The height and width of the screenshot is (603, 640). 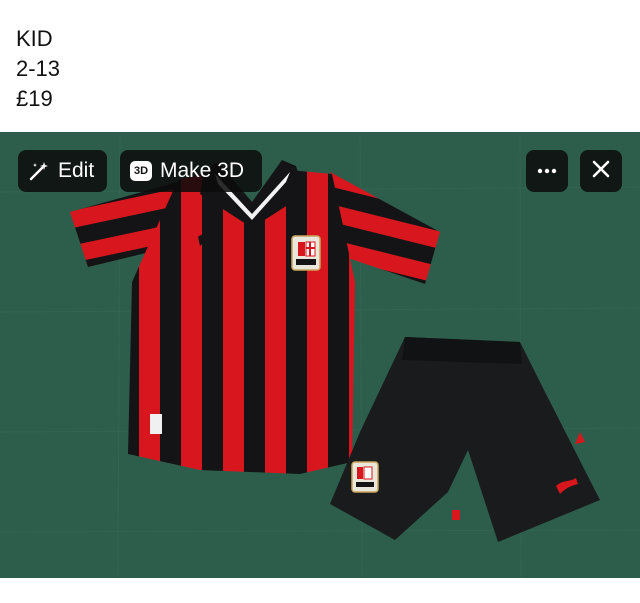 What do you see at coordinates (202, 170) in the screenshot?
I see `make-3d-label: Make 3D` at bounding box center [202, 170].